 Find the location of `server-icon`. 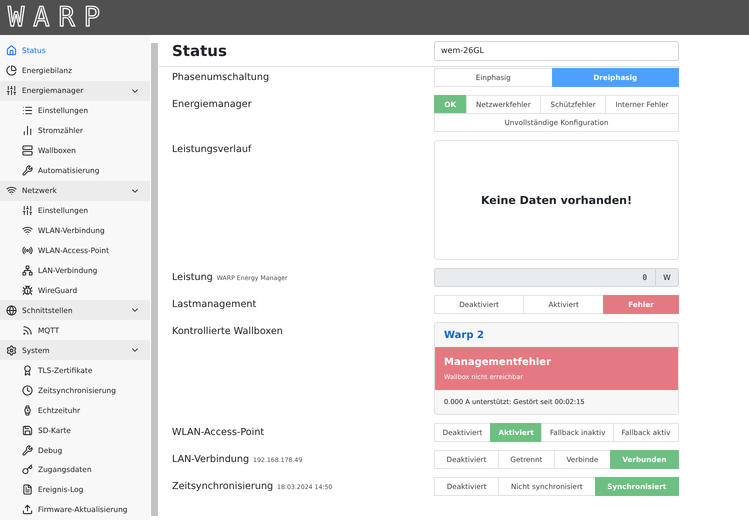

server-icon is located at coordinates (27, 150).